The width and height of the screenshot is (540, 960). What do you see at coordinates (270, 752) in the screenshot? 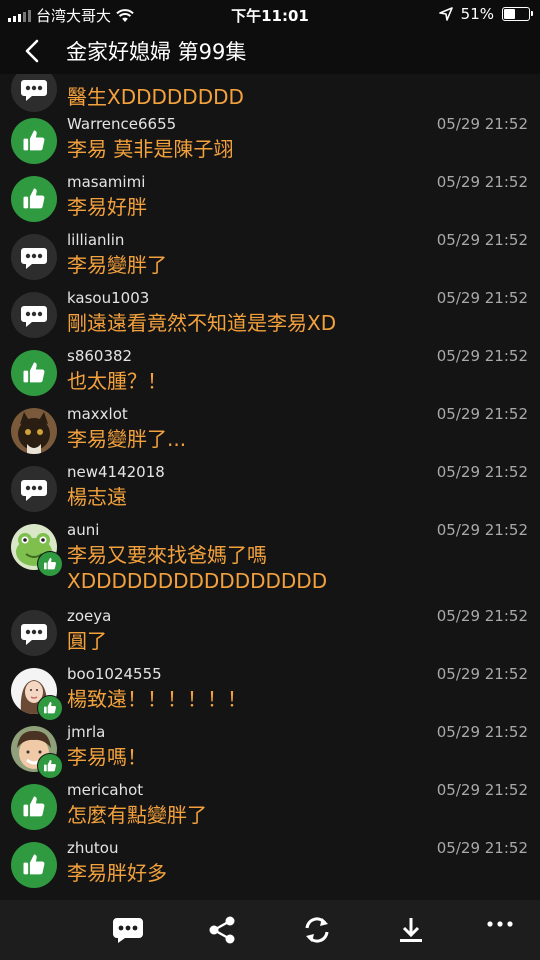
I see `comment-row: jmrla 05/29 21:52 李易嗎！` at bounding box center [270, 752].